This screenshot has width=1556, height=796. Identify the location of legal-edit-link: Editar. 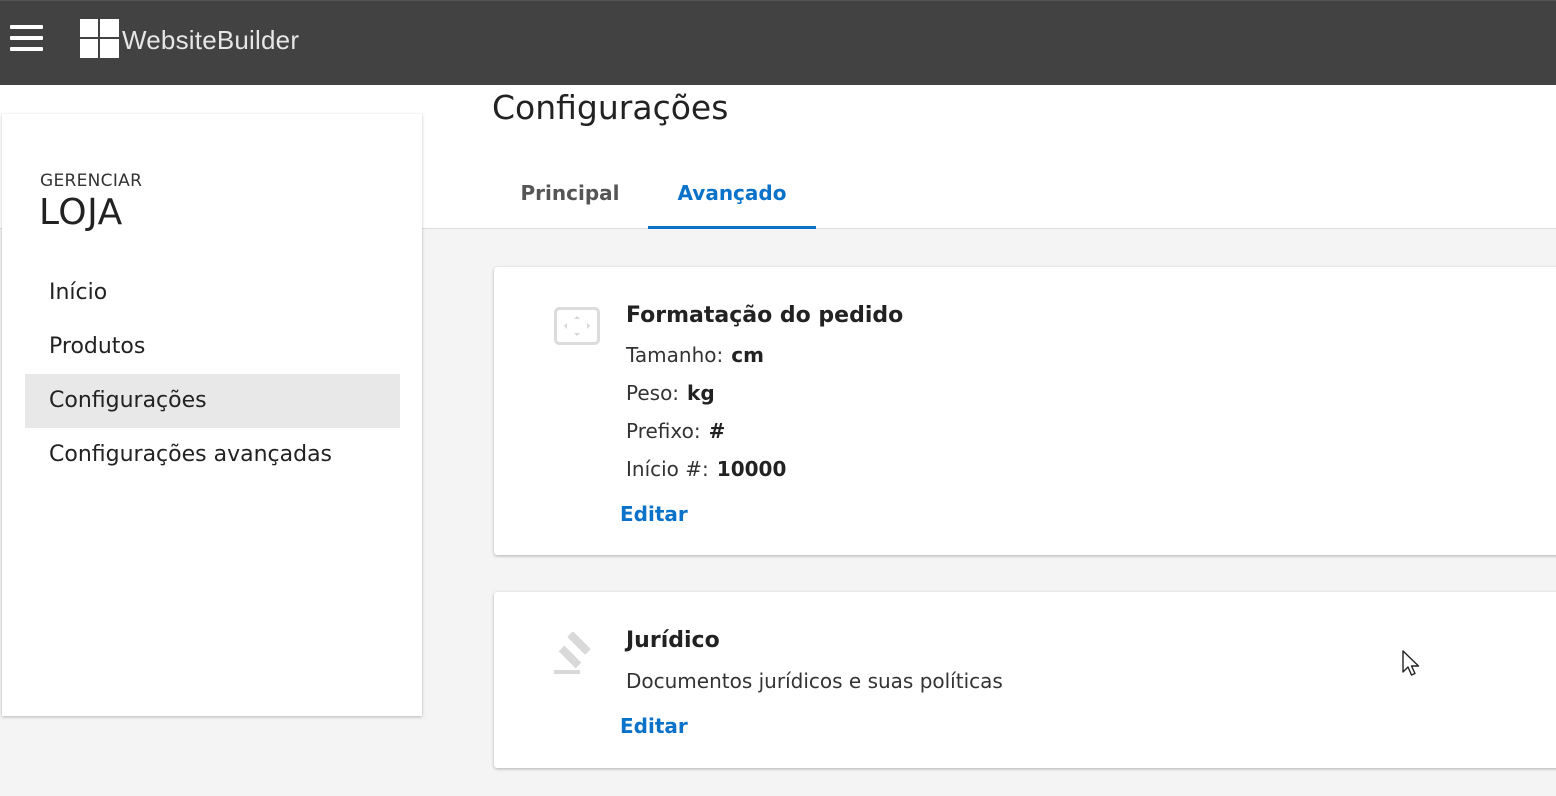
(654, 726).